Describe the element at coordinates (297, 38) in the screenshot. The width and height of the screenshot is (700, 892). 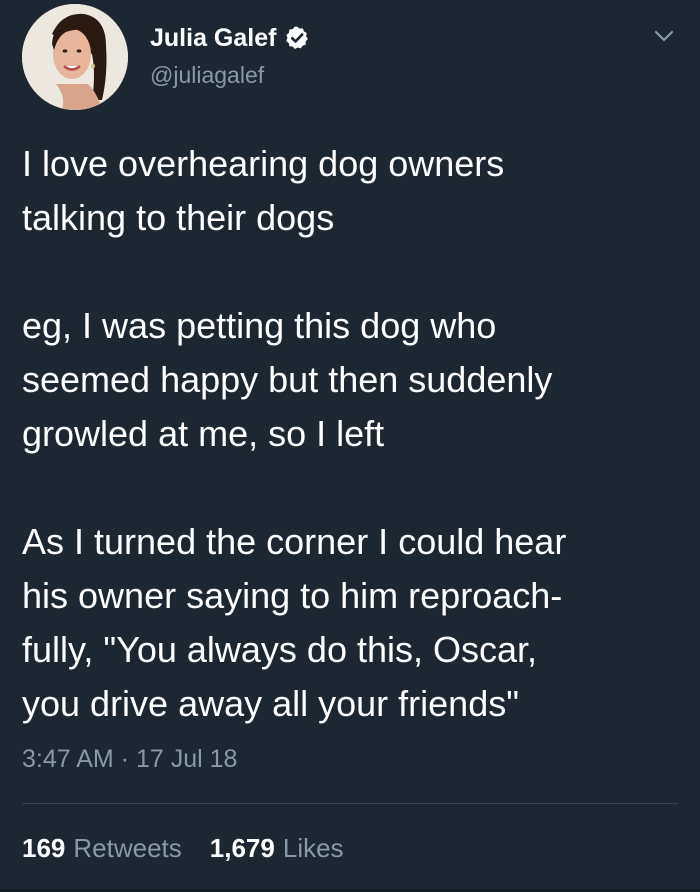
I see `verified-badge-icon` at that location.